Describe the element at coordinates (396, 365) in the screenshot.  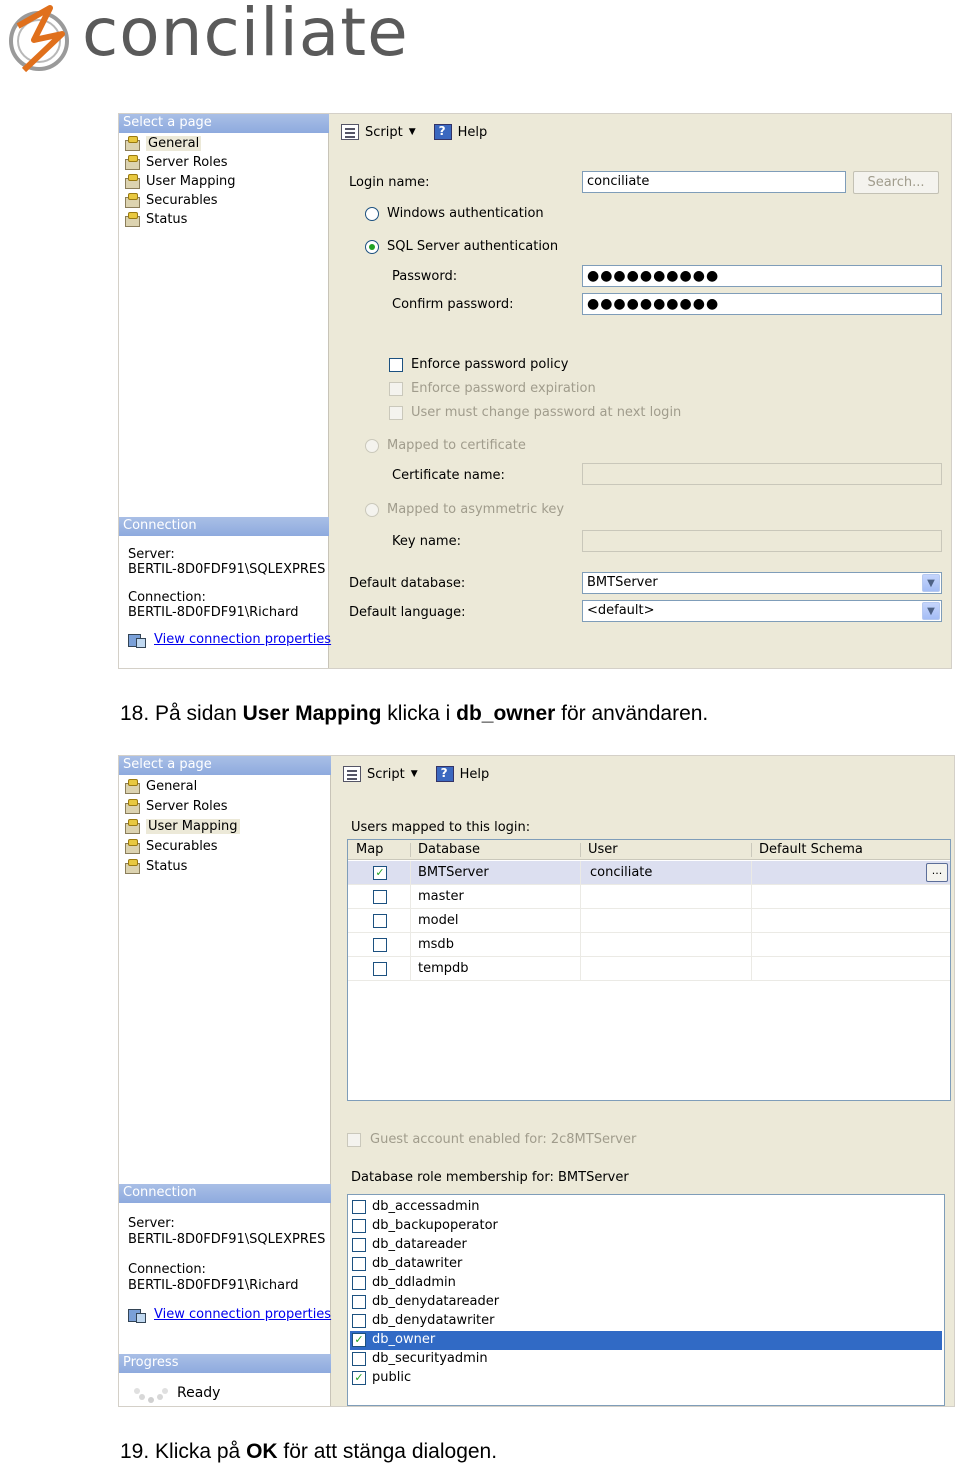
I see `enforce-policy-checkbox` at that location.